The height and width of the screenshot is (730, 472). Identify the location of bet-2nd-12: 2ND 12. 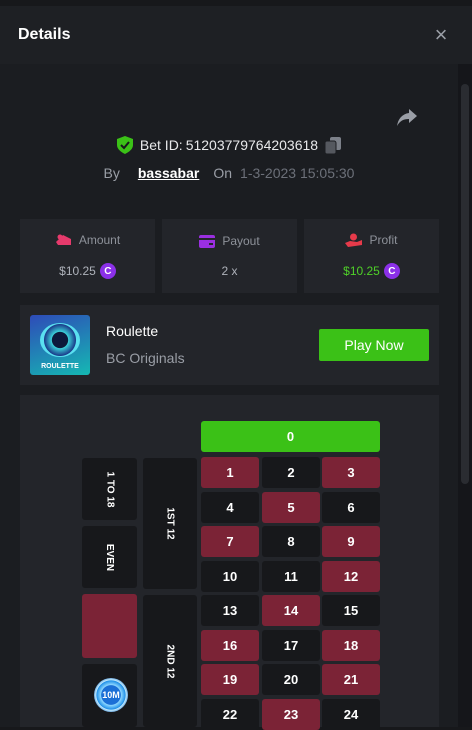
(170, 661).